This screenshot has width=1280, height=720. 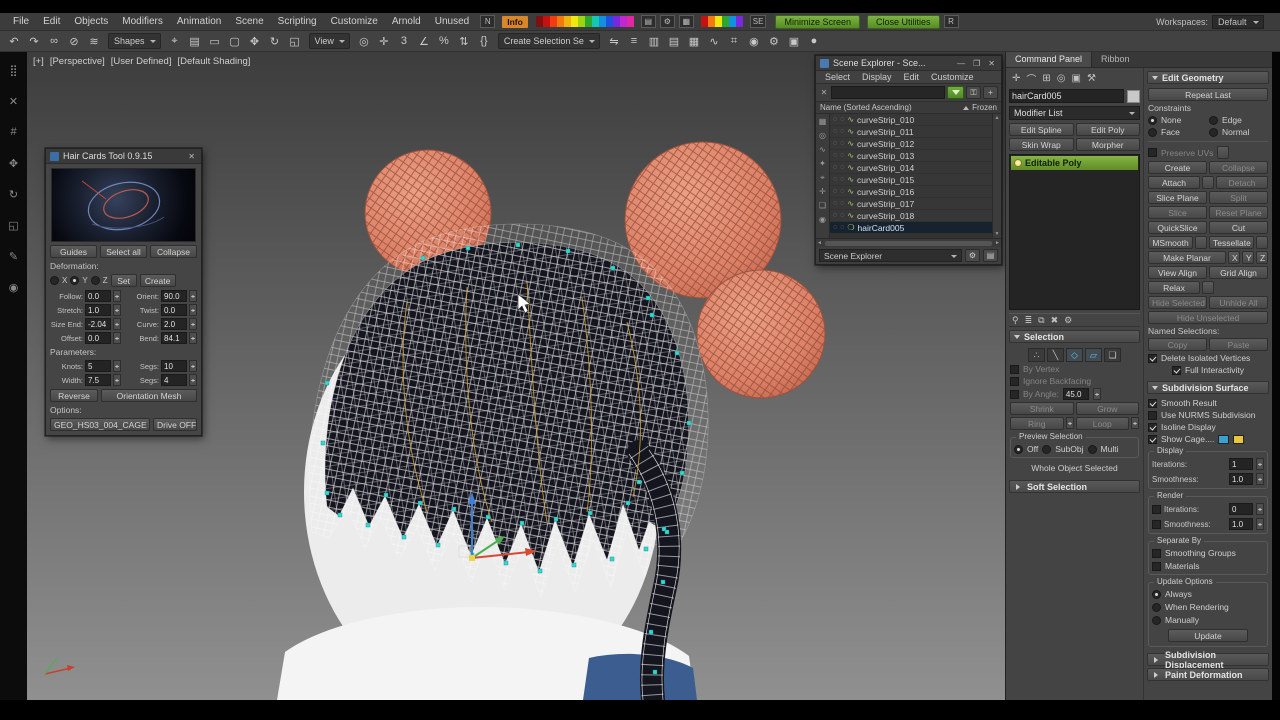 I want to click on relax-button: Relax, so click(x=1174, y=287).